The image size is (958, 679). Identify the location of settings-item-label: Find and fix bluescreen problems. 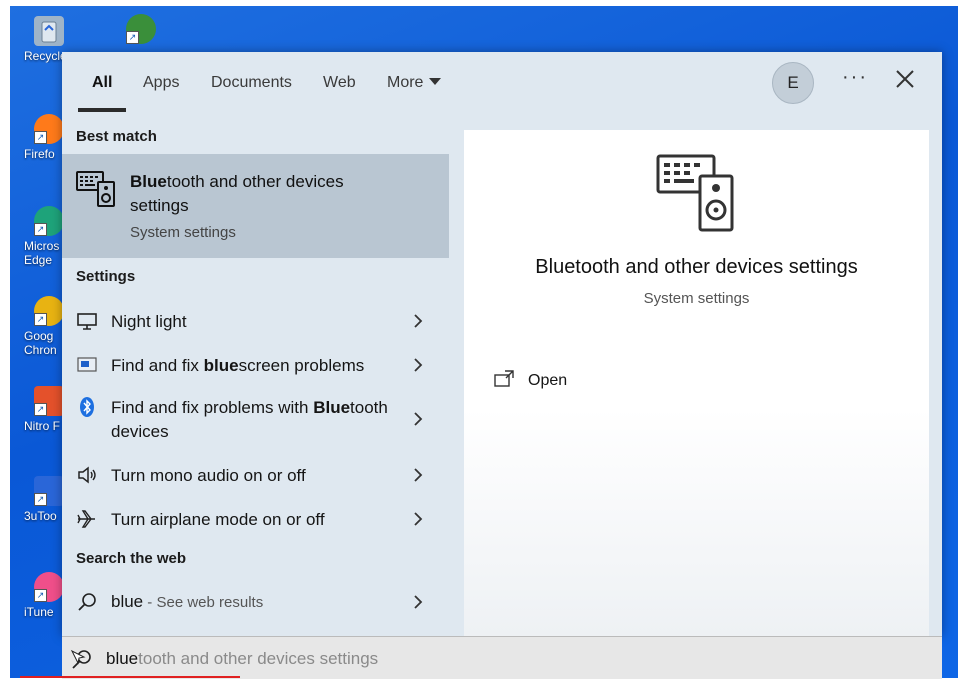
(256, 366).